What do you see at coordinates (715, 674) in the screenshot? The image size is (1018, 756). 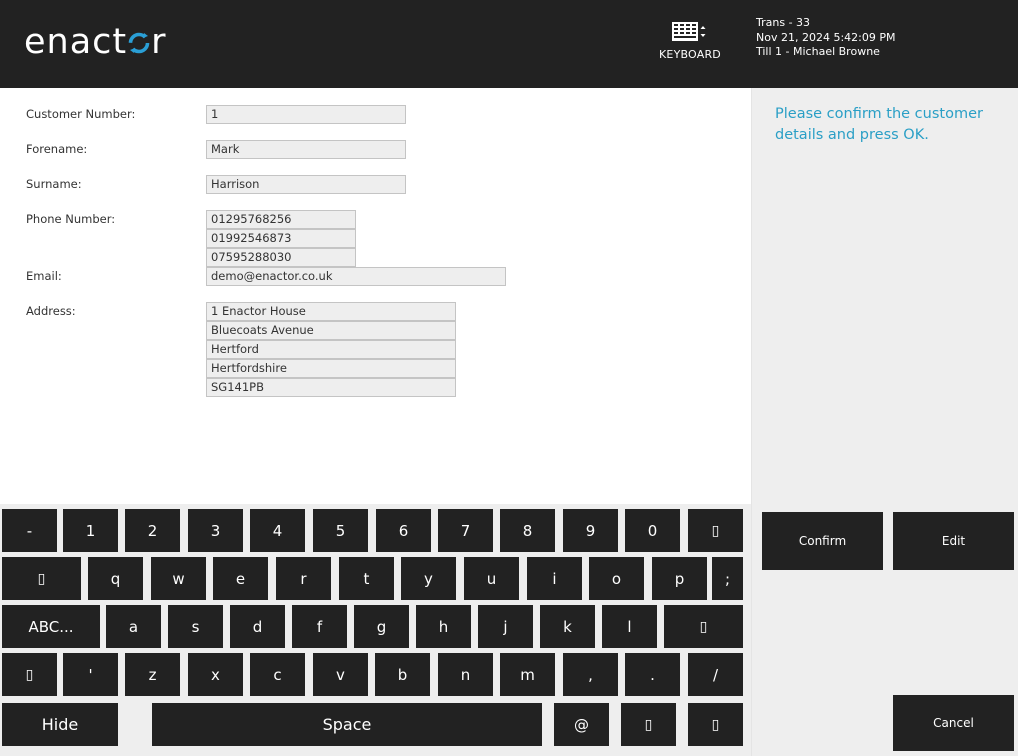 I see `key-slash: /` at bounding box center [715, 674].